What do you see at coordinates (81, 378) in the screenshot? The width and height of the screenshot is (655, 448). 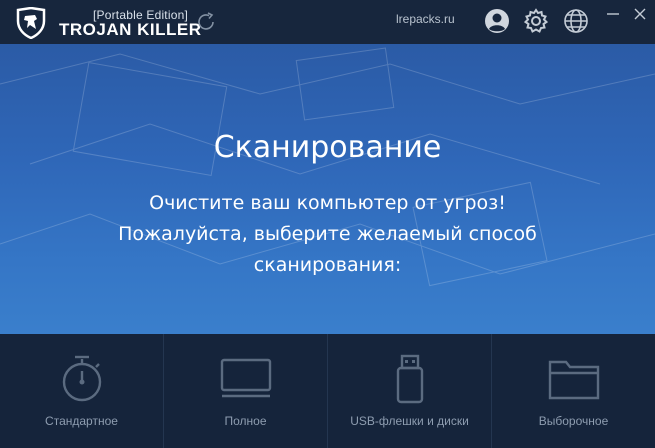 I see `stopwatch-icon` at bounding box center [81, 378].